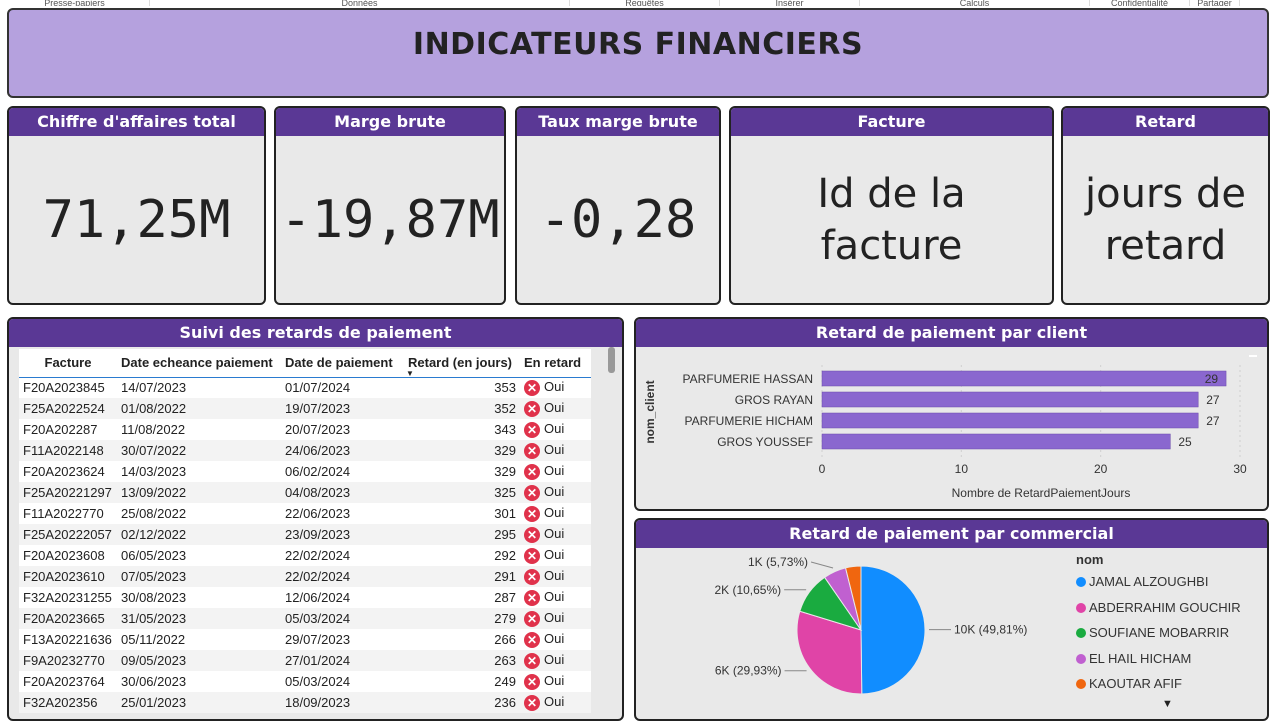 The width and height of the screenshot is (1280, 728). Describe the element at coordinates (990, 630) in the screenshot. I see `pie-data-label: 10K (49,81%)` at that location.